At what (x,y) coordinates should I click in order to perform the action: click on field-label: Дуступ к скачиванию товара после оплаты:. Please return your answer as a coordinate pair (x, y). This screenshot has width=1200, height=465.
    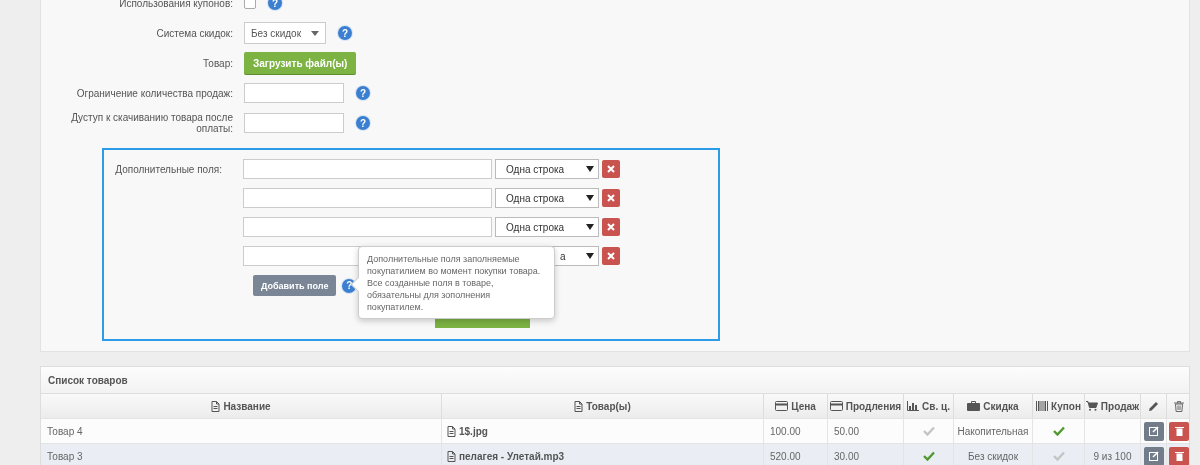
    Looking at the image, I should click on (151, 123).